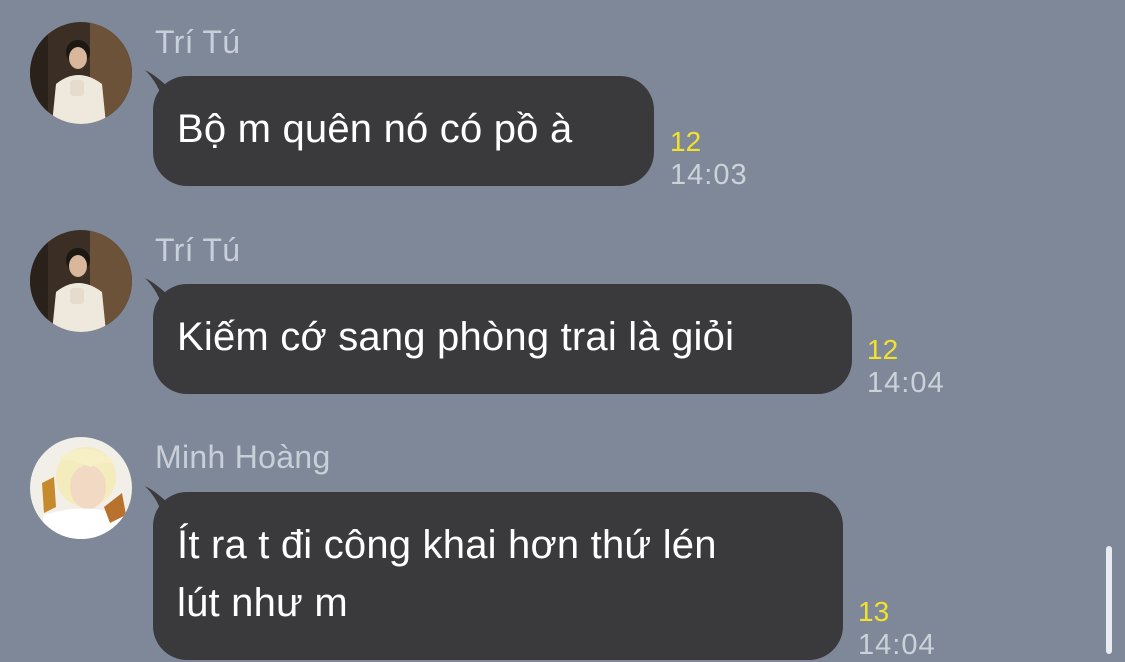 This screenshot has height=662, width=1125. Describe the element at coordinates (456, 337) in the screenshot. I see `message-text: Kiếm cớ sang phòng trai là giỏi` at that location.